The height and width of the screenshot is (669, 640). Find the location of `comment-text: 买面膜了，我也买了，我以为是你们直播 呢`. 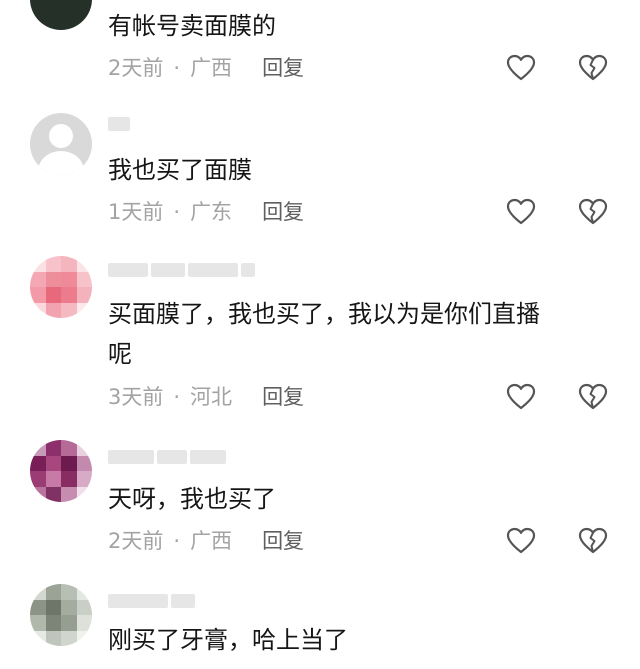

comment-text: 买面膜了，我也买了，我以为是你们直播 呢 is located at coordinates (324, 334).